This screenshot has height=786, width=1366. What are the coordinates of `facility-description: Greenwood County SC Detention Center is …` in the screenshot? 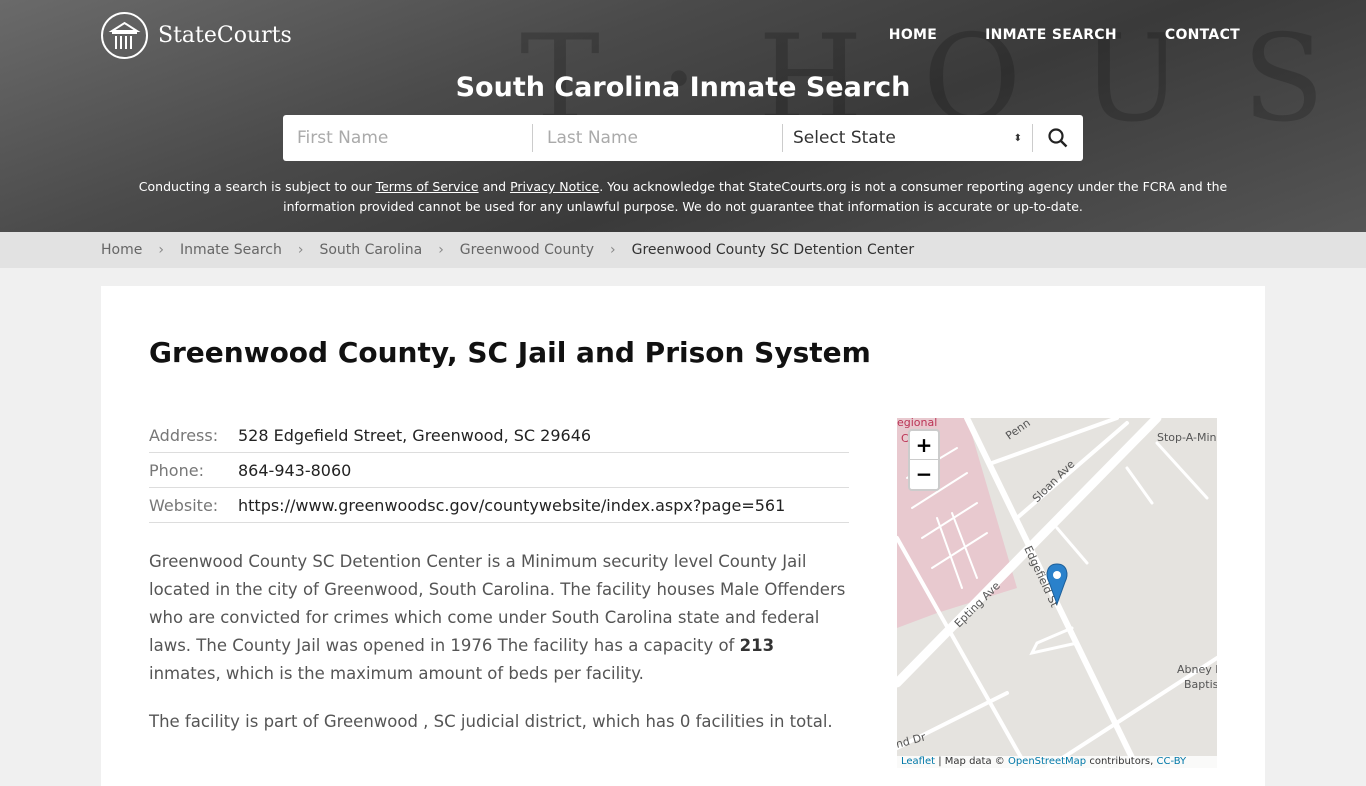 It's located at (499, 618).